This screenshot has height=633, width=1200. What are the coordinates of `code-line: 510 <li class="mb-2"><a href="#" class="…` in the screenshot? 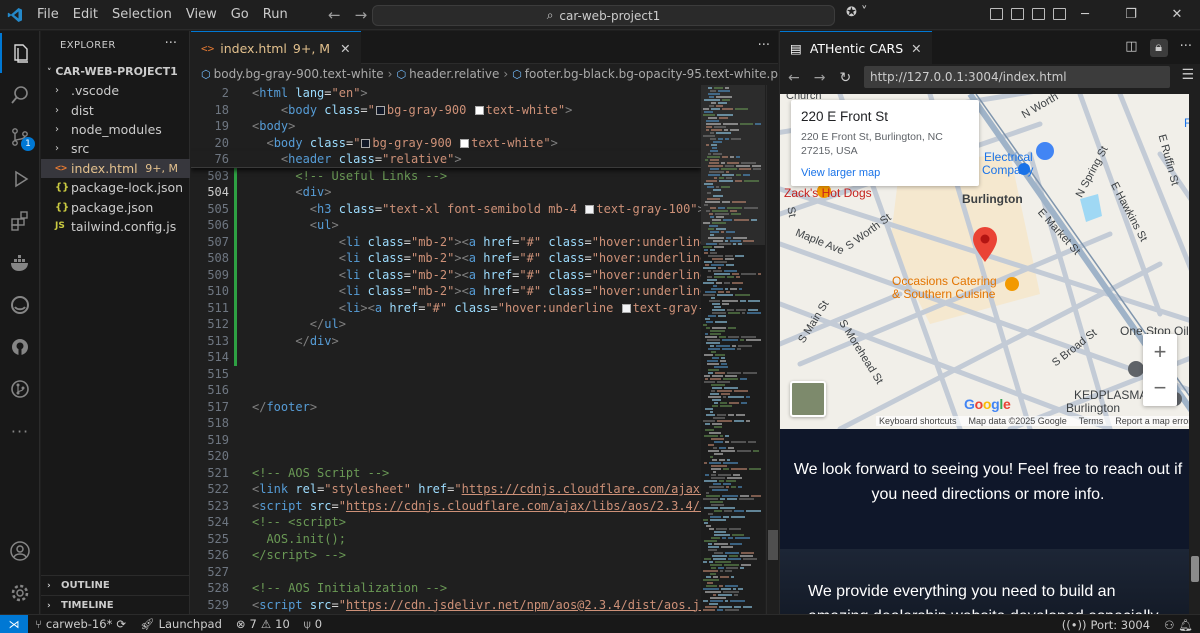 It's located at (446, 291).